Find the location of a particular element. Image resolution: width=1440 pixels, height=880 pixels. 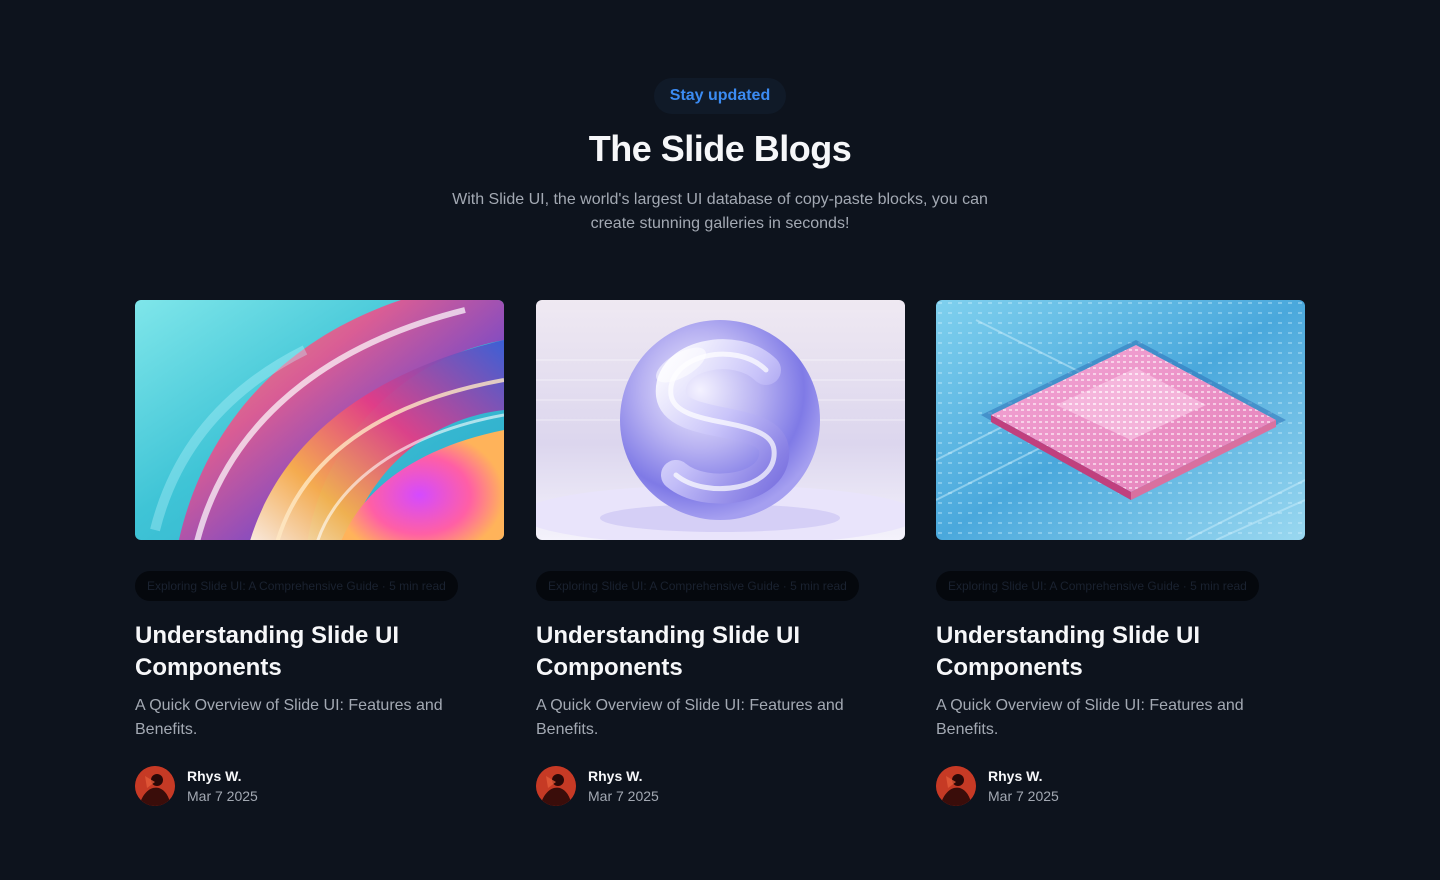

abstract-swirl-image is located at coordinates (319, 420).